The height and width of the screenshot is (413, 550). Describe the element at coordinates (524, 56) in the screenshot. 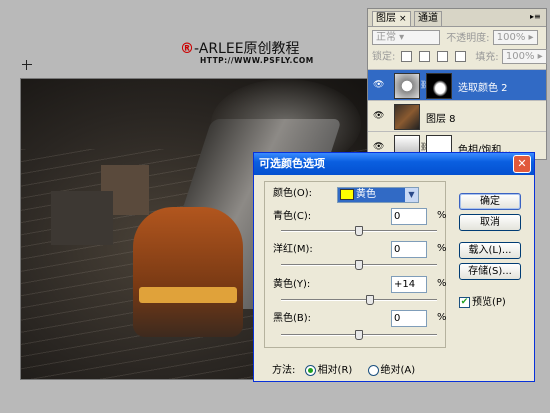

I see `fill-input: 100% ▸` at that location.